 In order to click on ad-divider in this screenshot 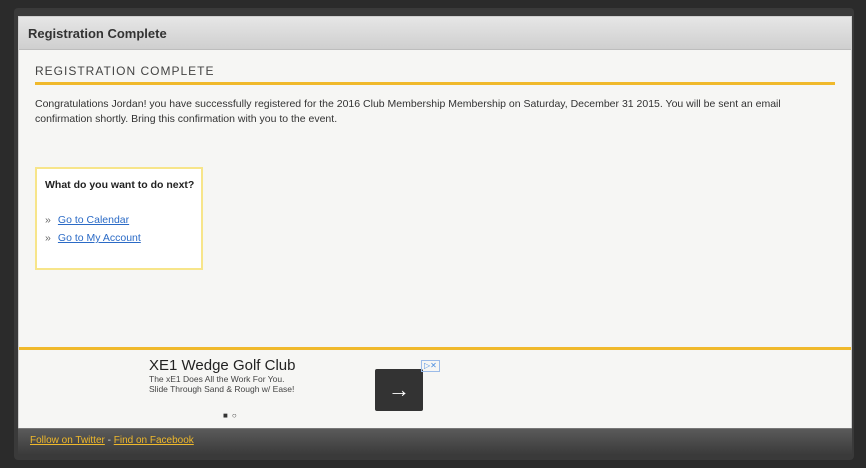, I will do `click(435, 348)`.